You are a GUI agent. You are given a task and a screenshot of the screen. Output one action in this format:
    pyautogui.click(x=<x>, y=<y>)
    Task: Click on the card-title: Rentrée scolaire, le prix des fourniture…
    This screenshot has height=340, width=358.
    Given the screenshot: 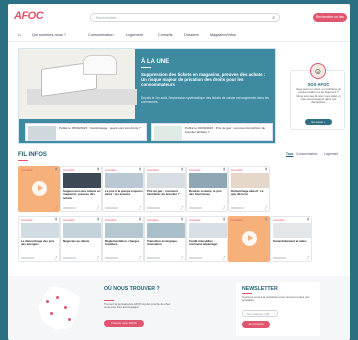 What is the action you would take?
    pyautogui.click(x=208, y=193)
    